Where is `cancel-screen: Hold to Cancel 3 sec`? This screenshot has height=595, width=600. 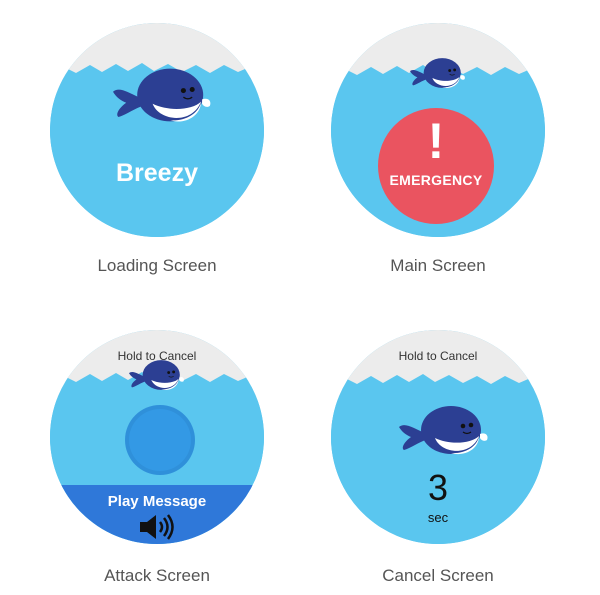 cancel-screen: Hold to Cancel 3 sec is located at coordinates (438, 437).